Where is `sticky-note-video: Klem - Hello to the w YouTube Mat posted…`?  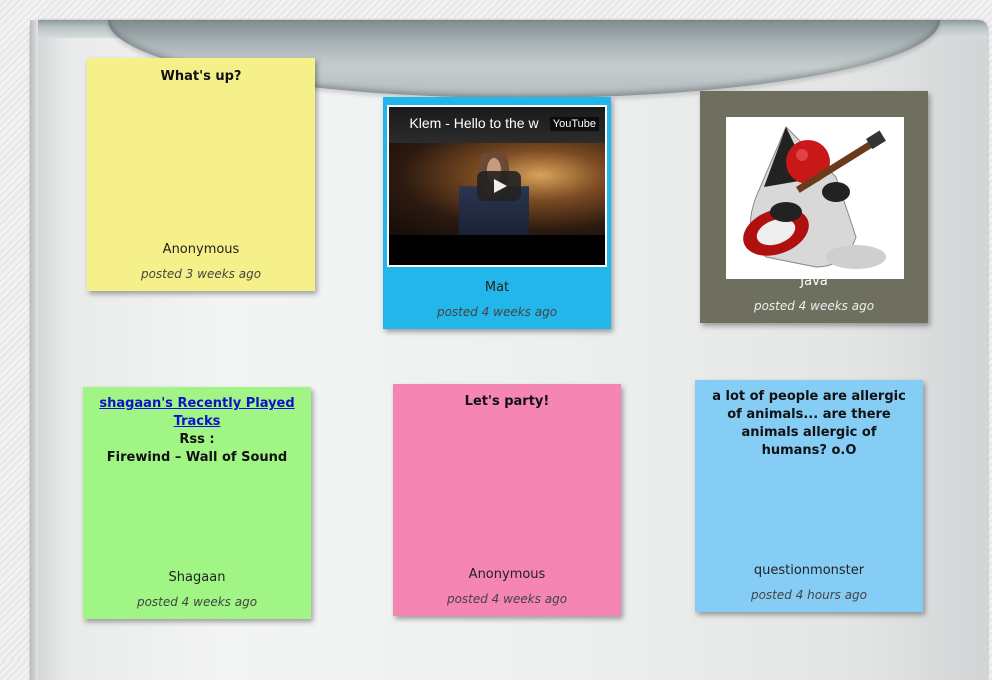
sticky-note-video: Klem - Hello to the w YouTube Mat posted… is located at coordinates (497, 213).